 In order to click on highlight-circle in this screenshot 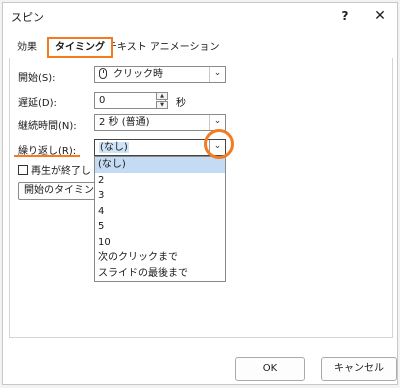, I will do `click(219, 144)`.